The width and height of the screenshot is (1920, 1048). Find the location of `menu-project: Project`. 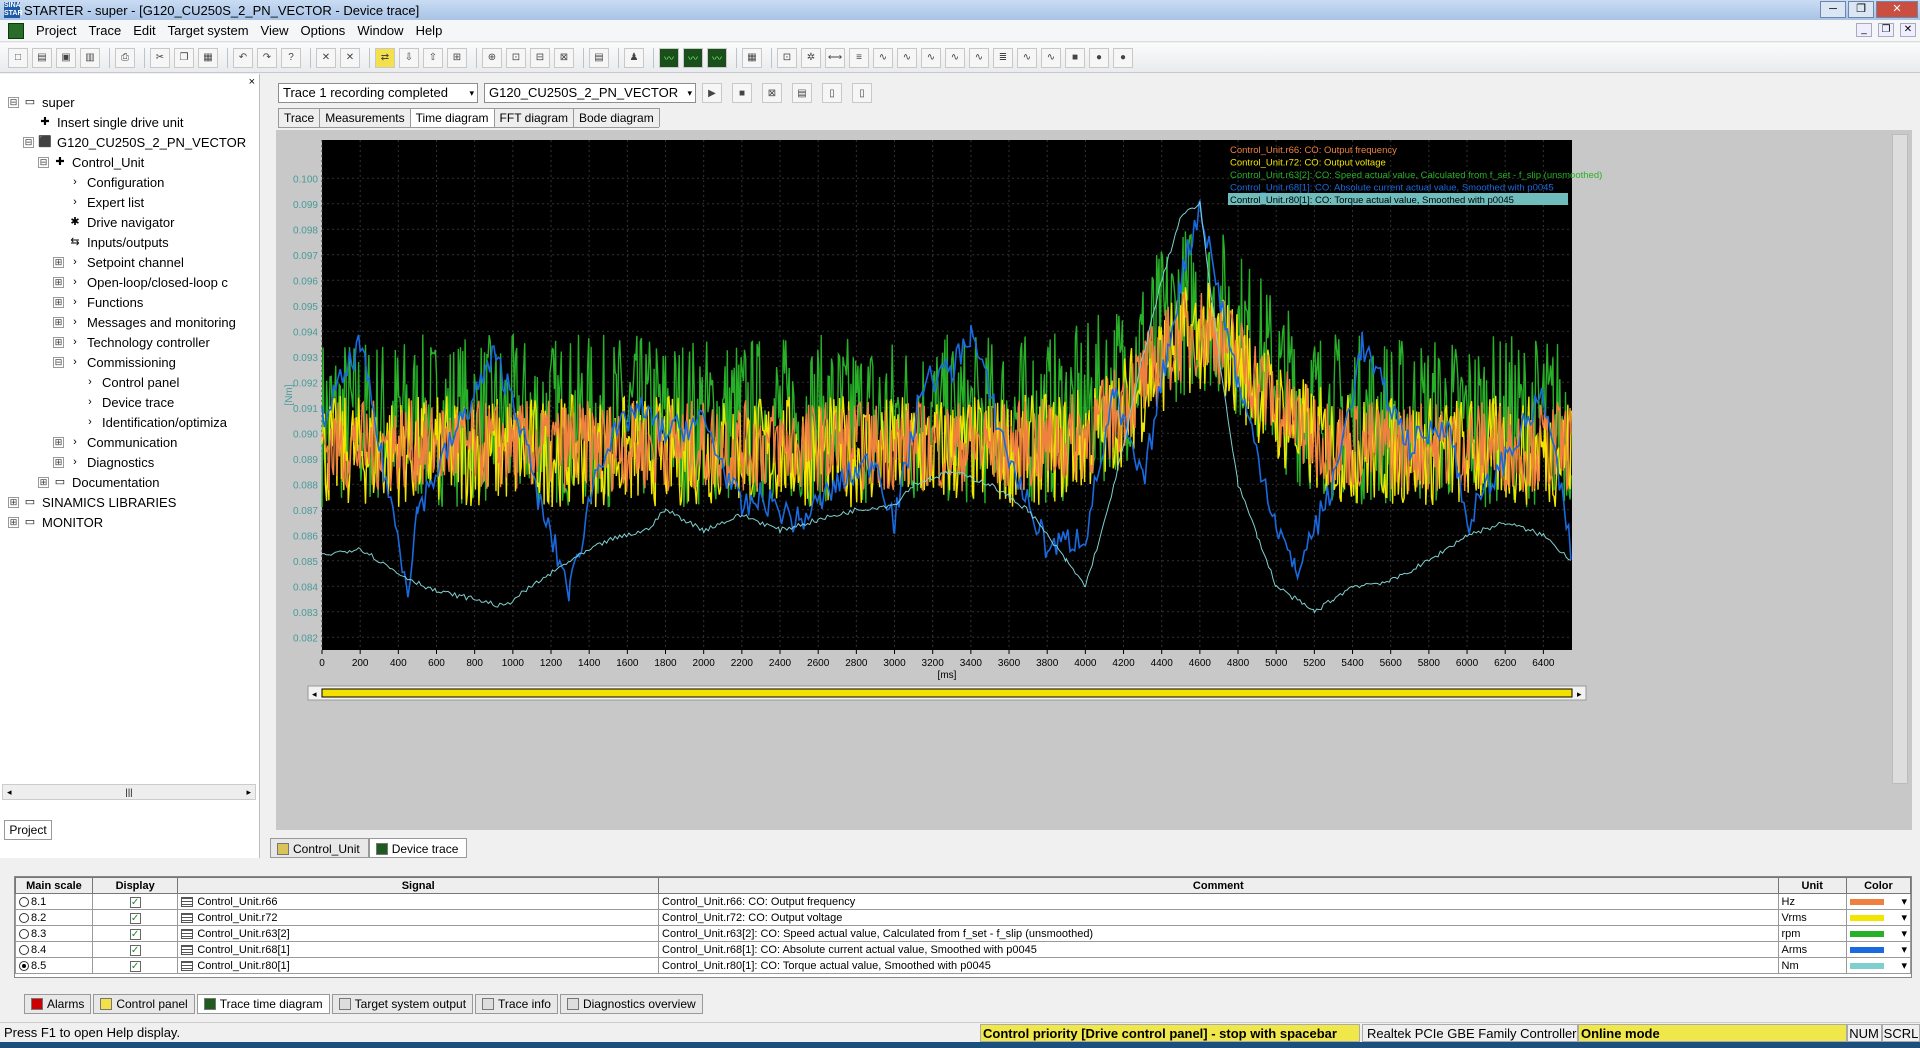

menu-project: Project is located at coordinates (56, 30).